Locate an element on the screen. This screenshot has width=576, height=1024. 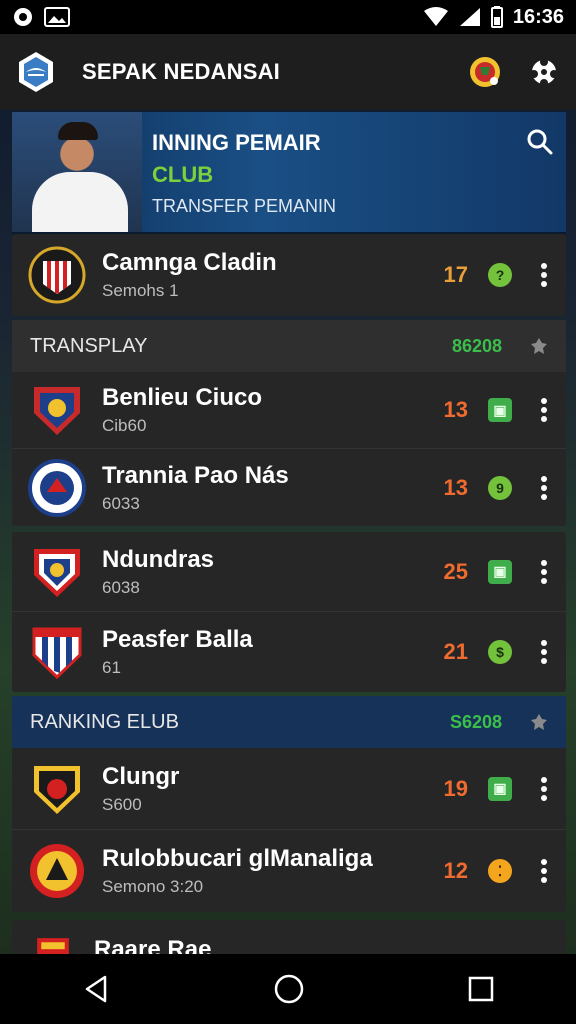
club-score: 12 is located at coordinates (455, 870).